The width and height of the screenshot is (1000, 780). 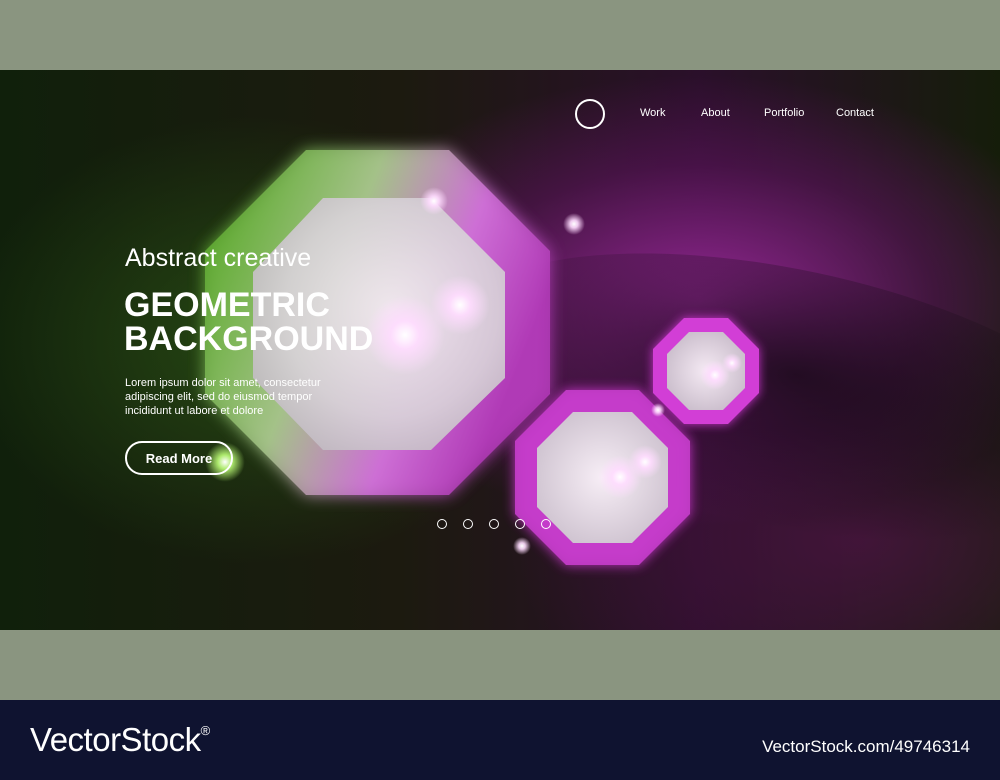 I want to click on hero-subtitle: Abstract creative, so click(x=218, y=258).